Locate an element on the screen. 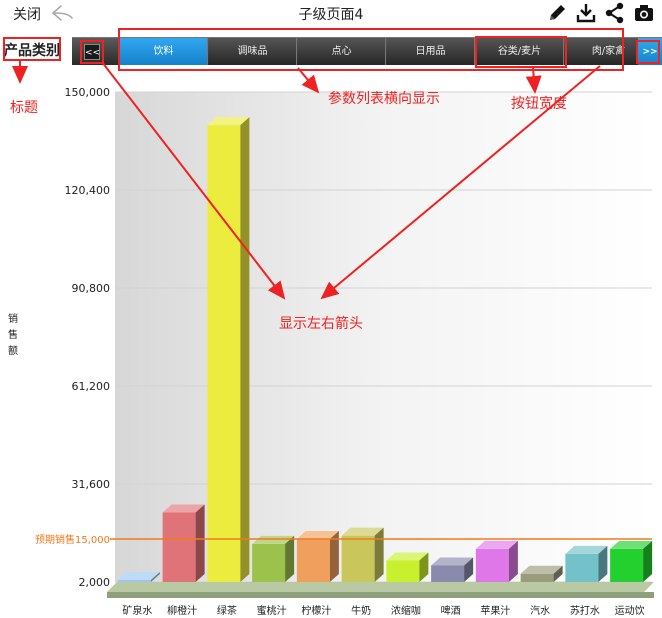 Image resolution: width=662 pixels, height=618 pixels. y-tick-label: 150,000 is located at coordinates (88, 92).